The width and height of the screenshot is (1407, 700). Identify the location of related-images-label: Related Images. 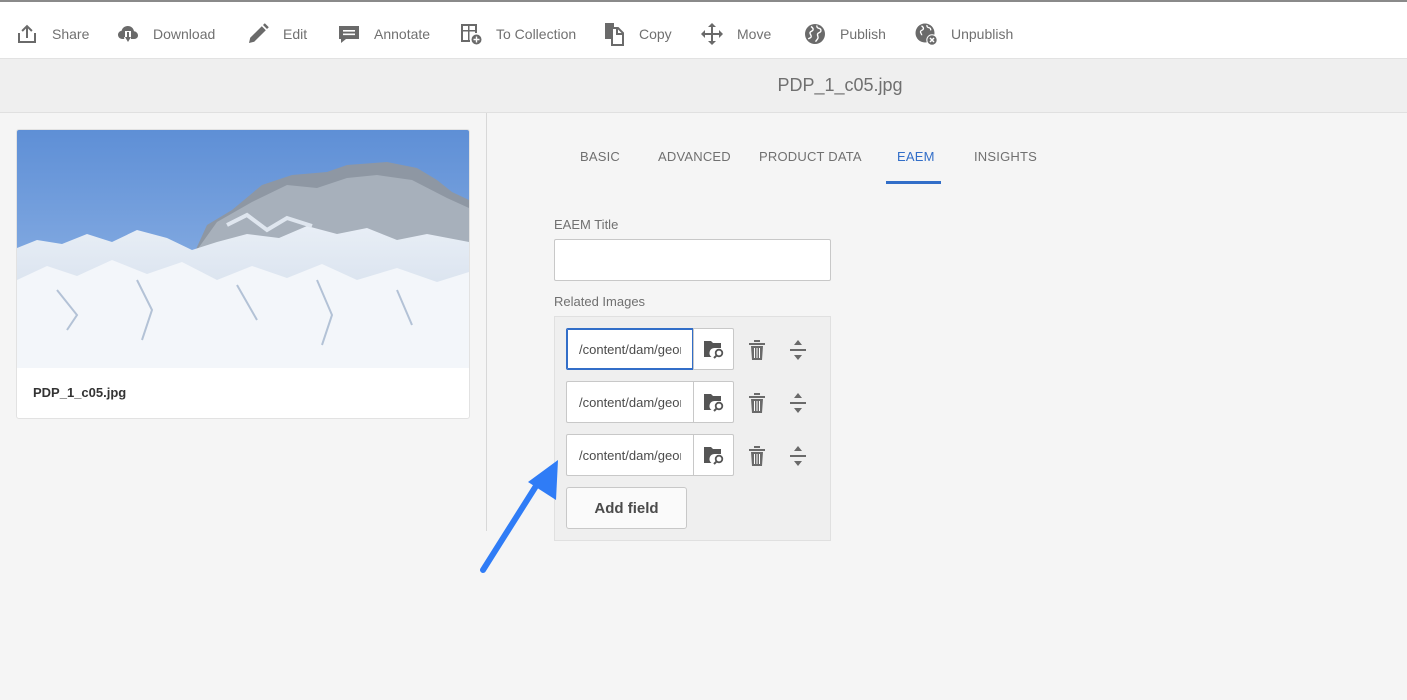
(600, 301).